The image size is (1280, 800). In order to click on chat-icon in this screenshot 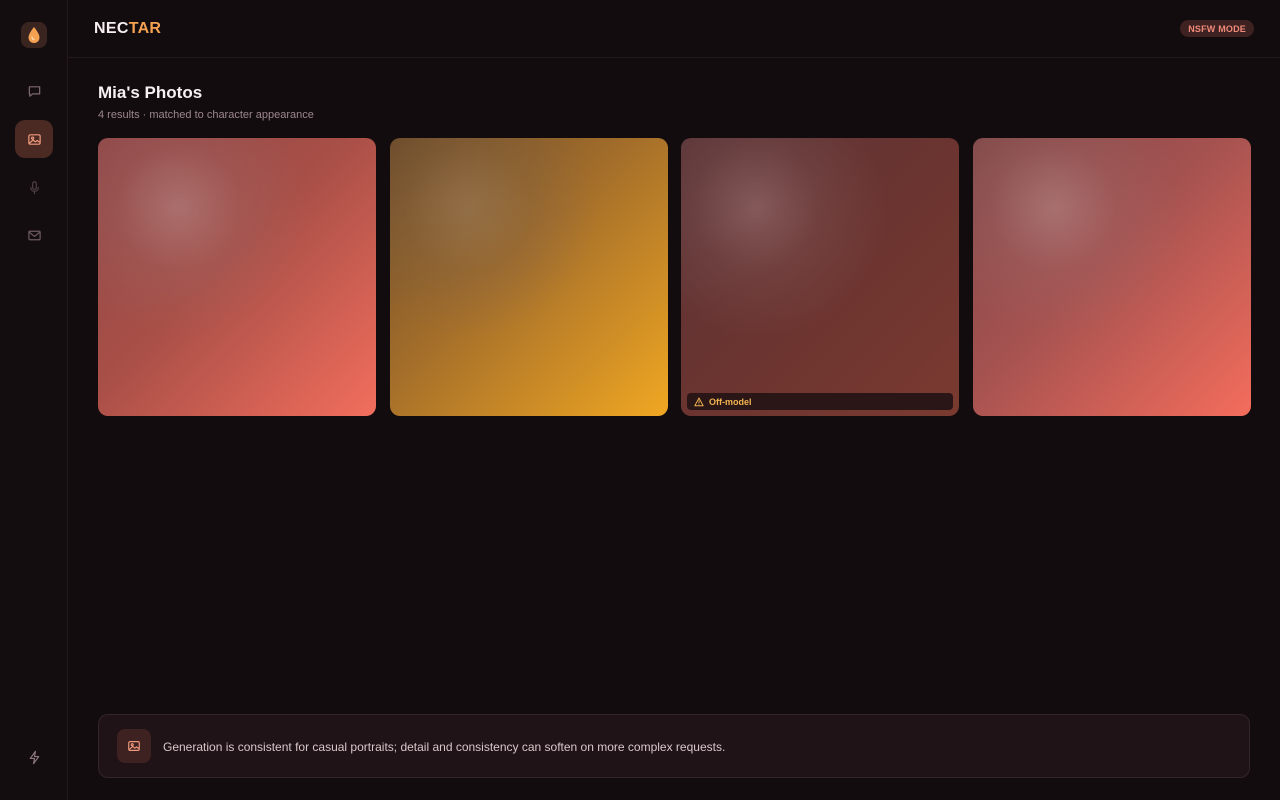, I will do `click(34, 91)`.